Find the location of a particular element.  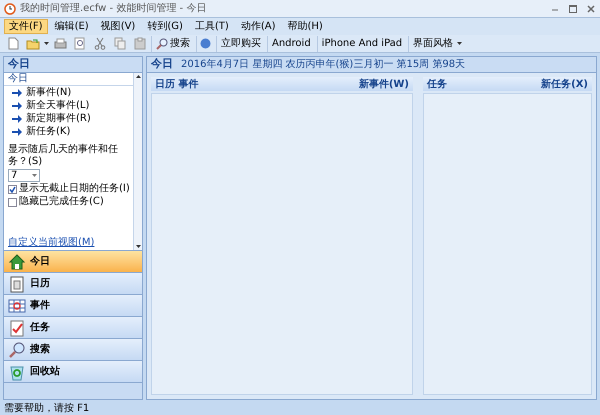

panel-title: 任务 is located at coordinates (436, 85).